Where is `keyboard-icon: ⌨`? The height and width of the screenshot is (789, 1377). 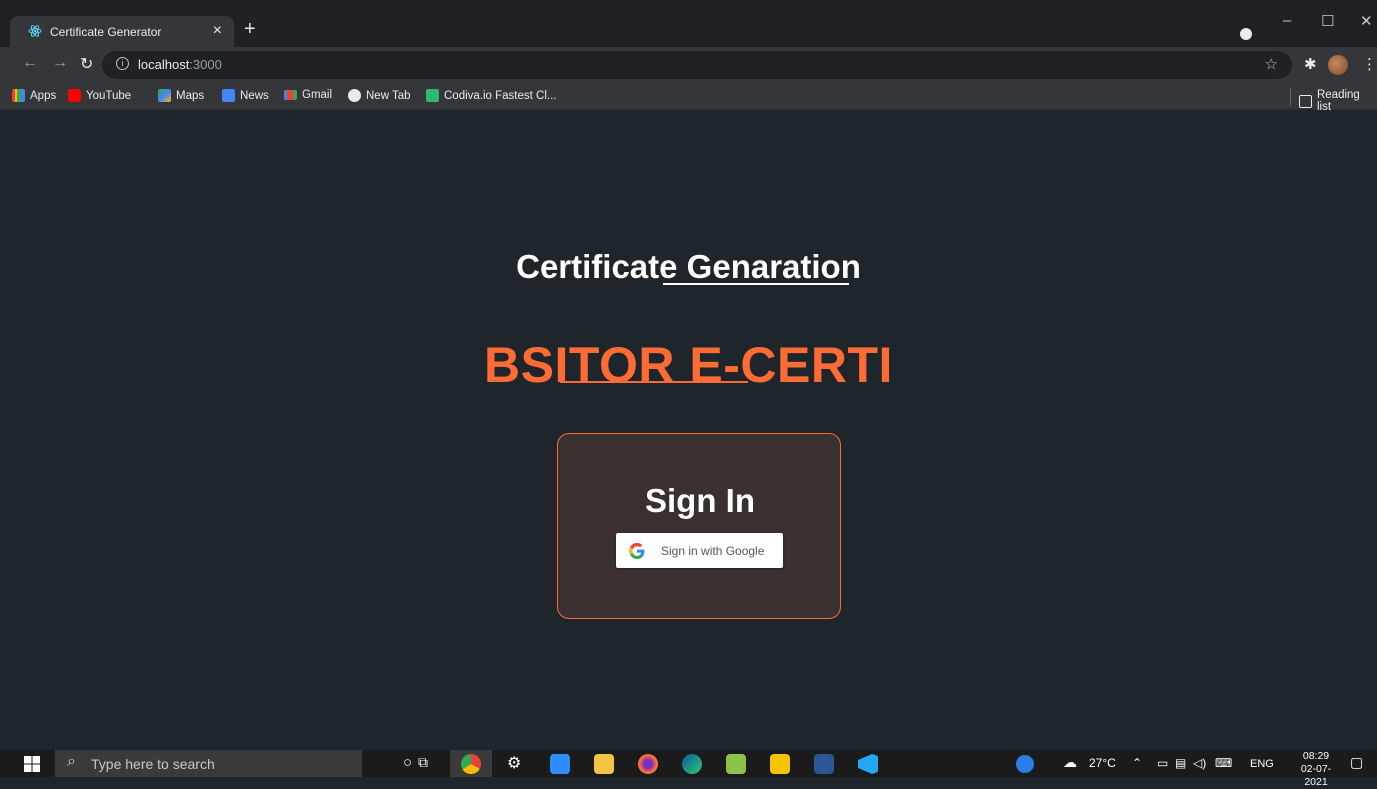 keyboard-icon: ⌨ is located at coordinates (1223, 763).